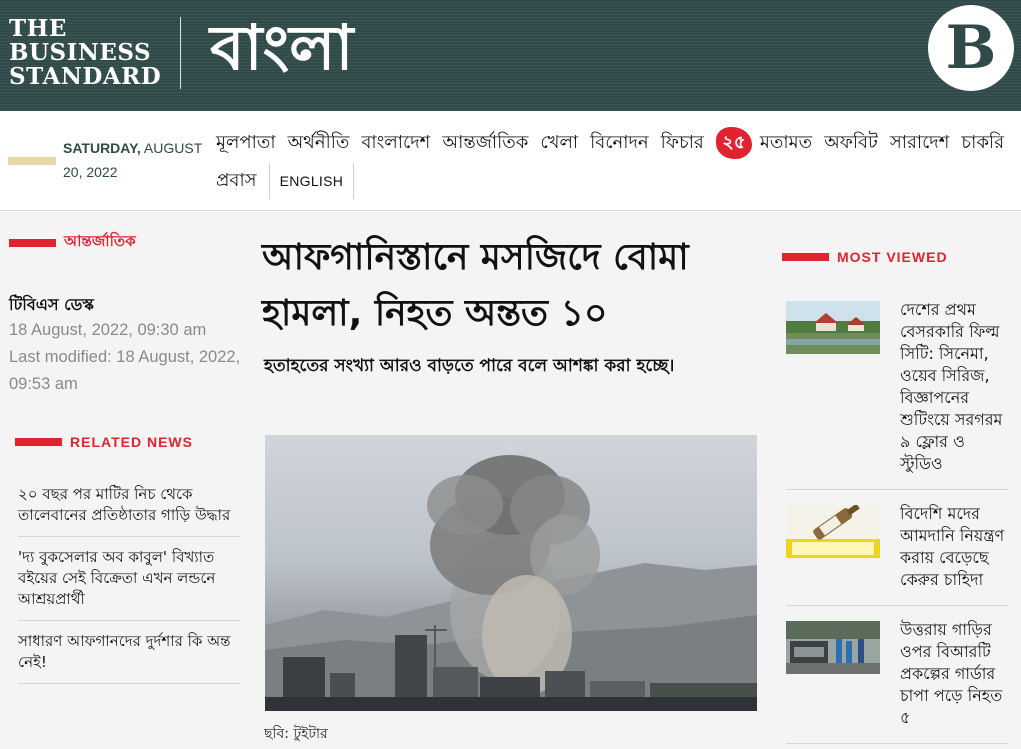 The image size is (1021, 749). I want to click on nav-item-expat: প্রবাস, so click(236, 181).